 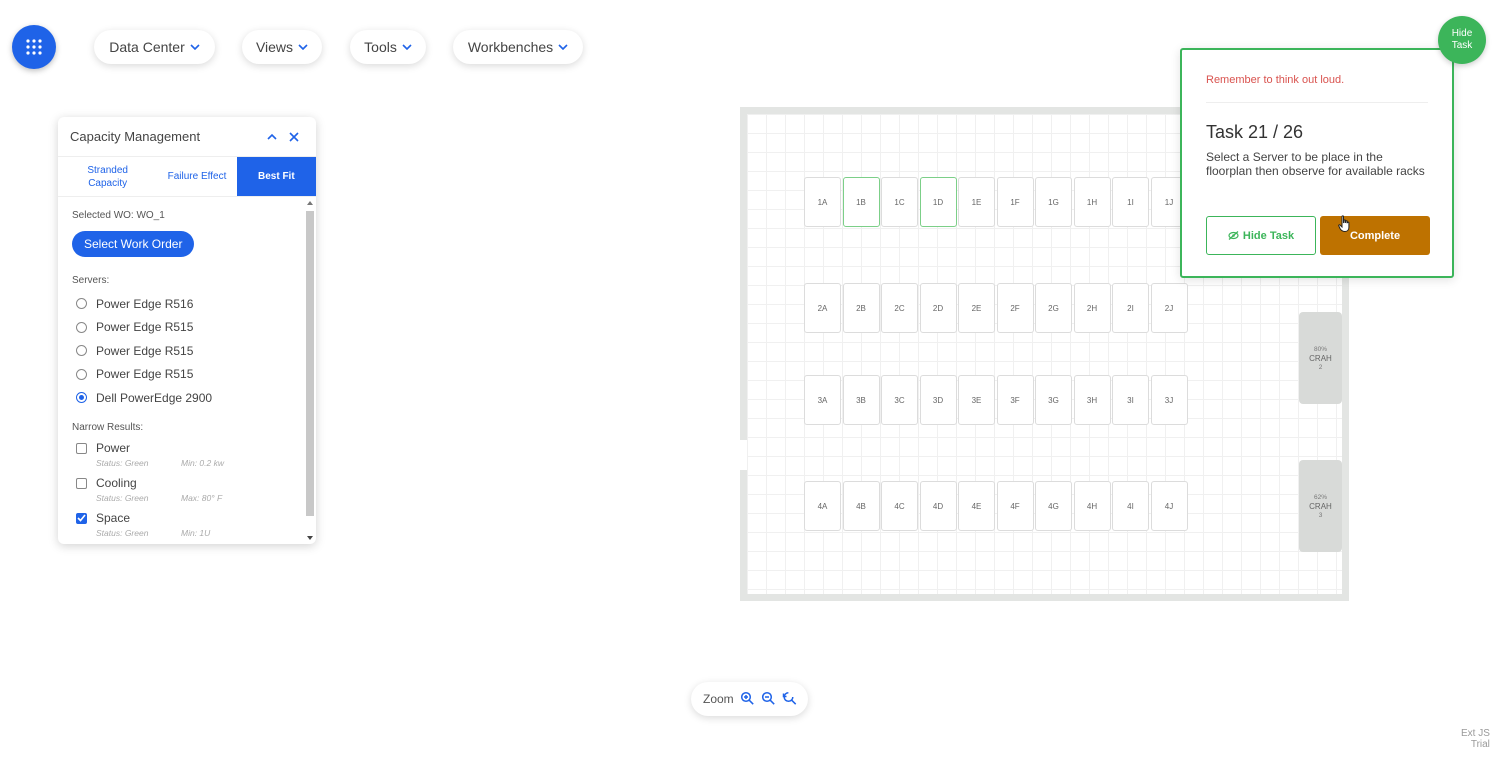 I want to click on rack-1h: 1H, so click(x=1092, y=202).